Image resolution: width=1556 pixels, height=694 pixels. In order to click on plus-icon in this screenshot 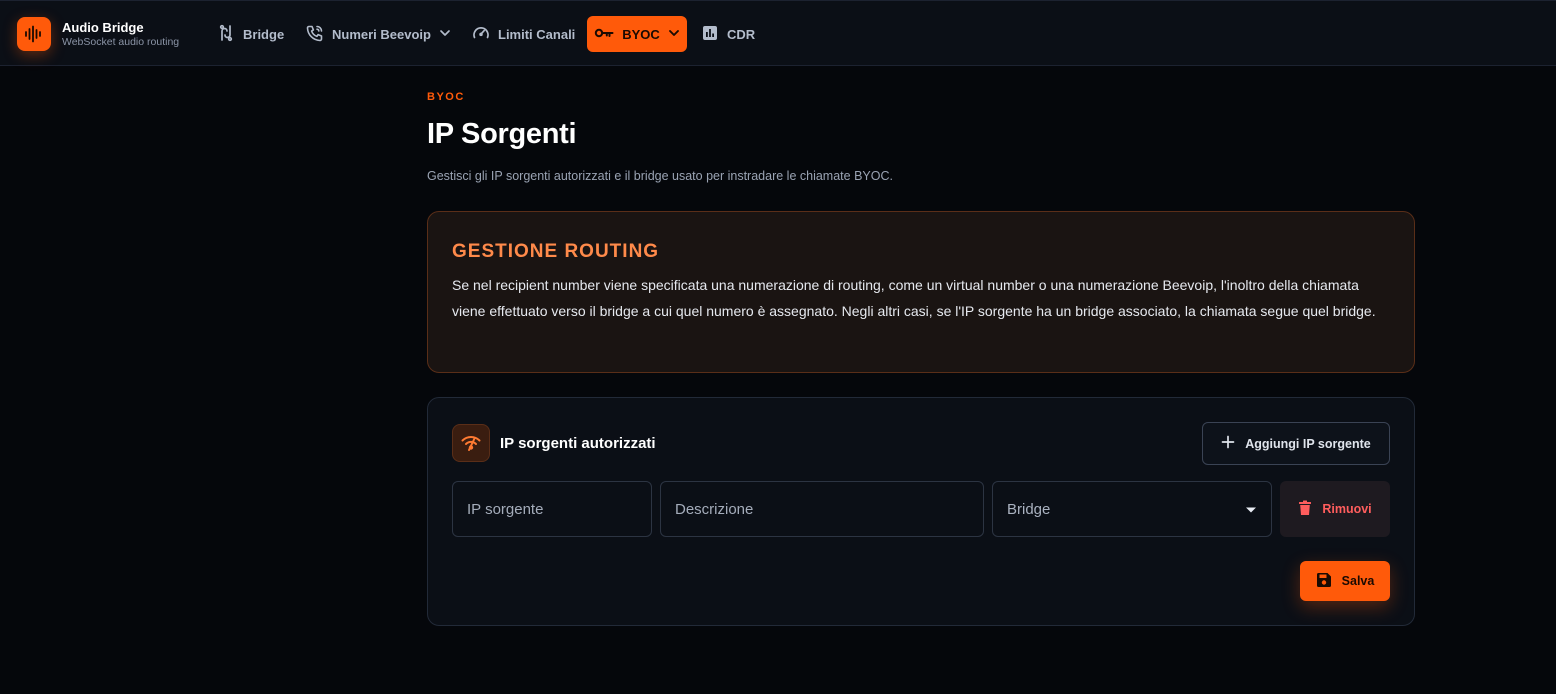, I will do `click(1228, 443)`.